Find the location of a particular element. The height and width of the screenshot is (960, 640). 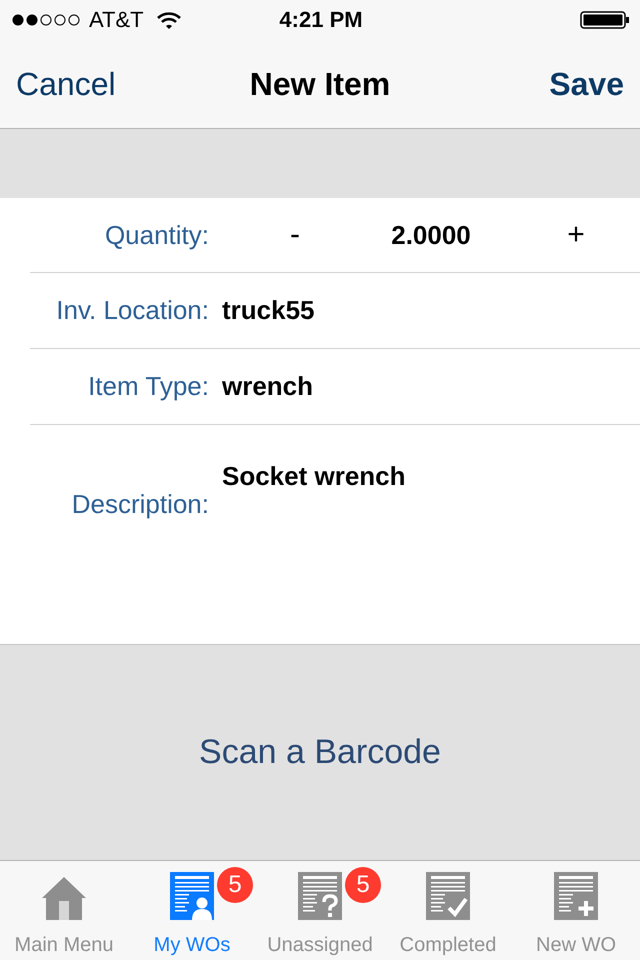

field-label: Quantity: is located at coordinates (156, 235).